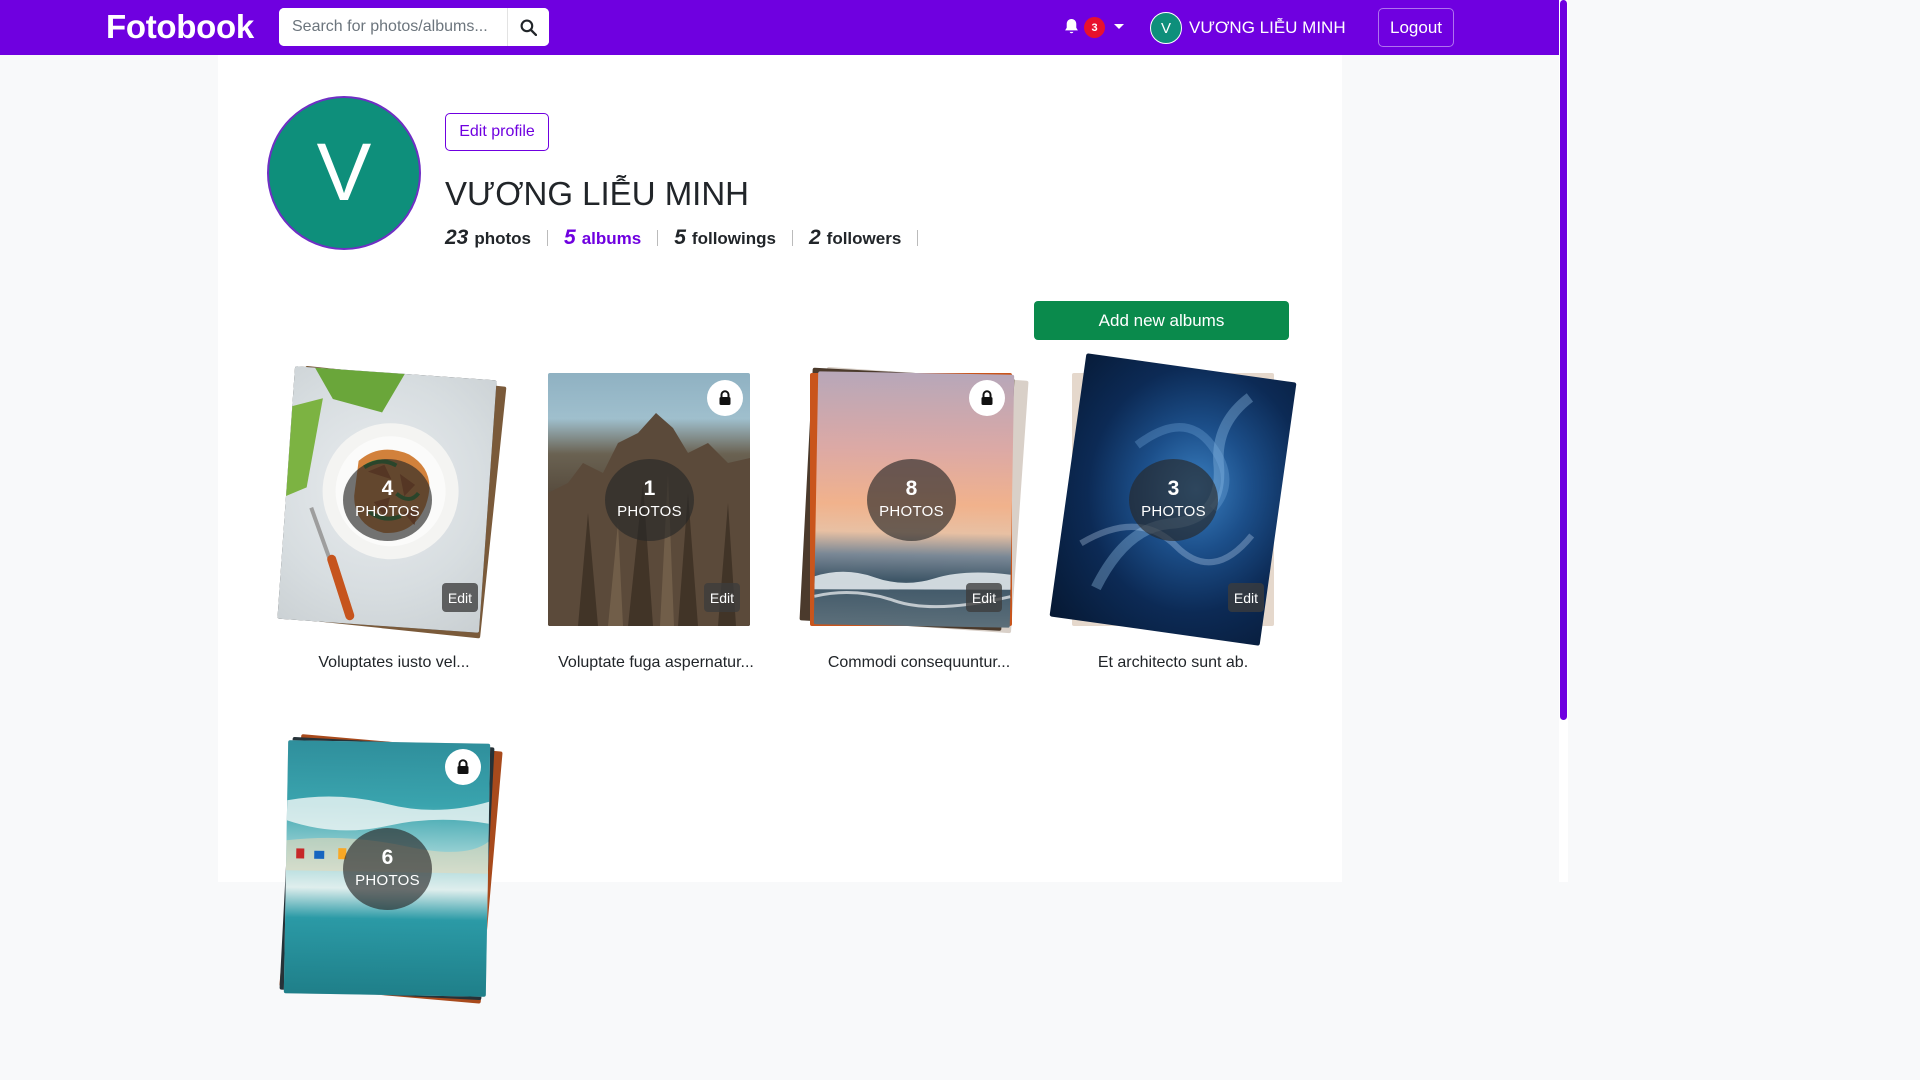  I want to click on stat-photos: 23 photos, so click(488, 238).